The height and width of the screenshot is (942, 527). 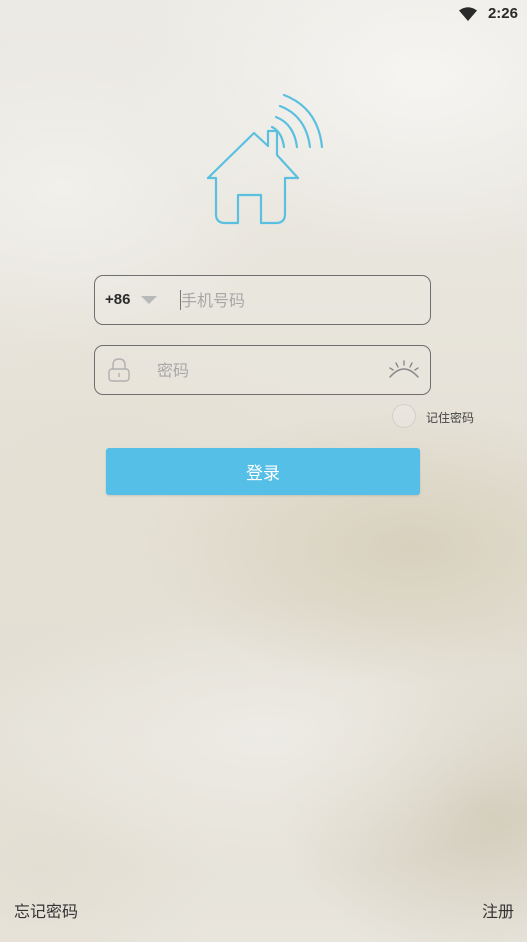 I want to click on register-link: 注册, so click(x=498, y=910).